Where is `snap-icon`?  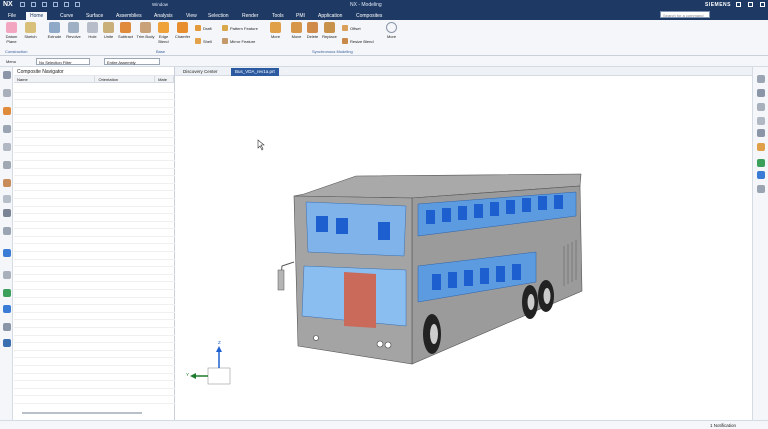 snap-icon is located at coordinates (761, 107).